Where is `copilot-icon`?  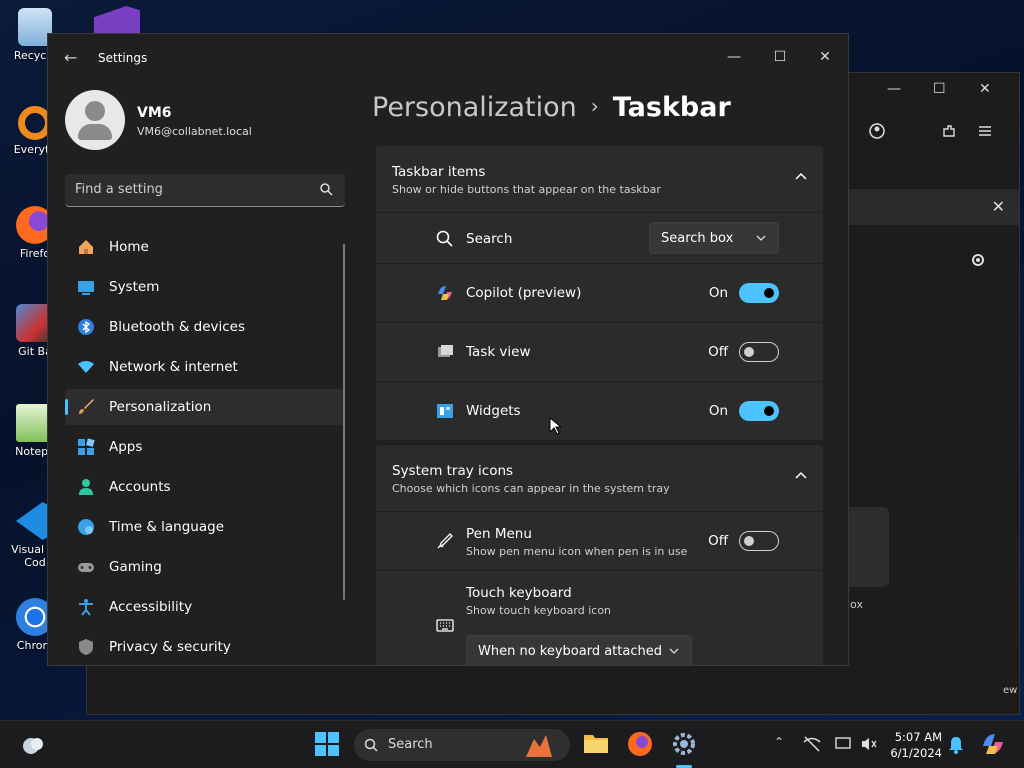
copilot-icon is located at coordinates (445, 293).